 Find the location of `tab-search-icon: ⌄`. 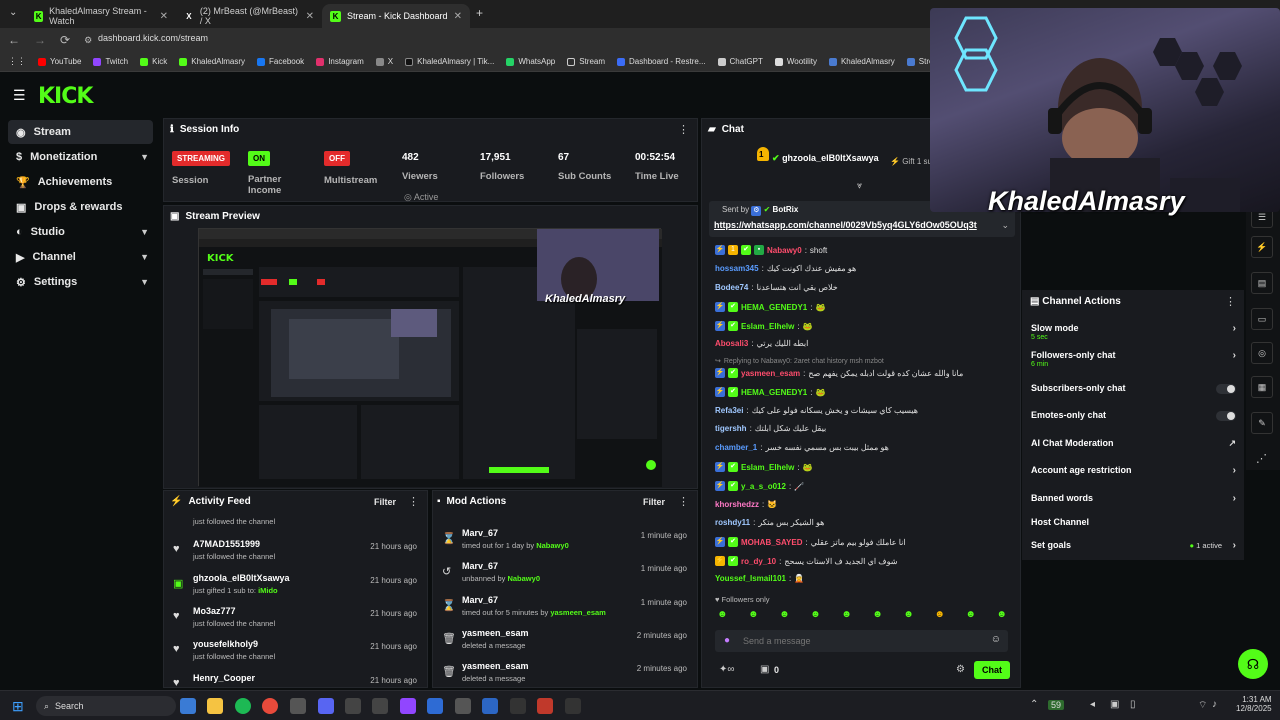

tab-search-icon: ⌄ is located at coordinates (13, 12).